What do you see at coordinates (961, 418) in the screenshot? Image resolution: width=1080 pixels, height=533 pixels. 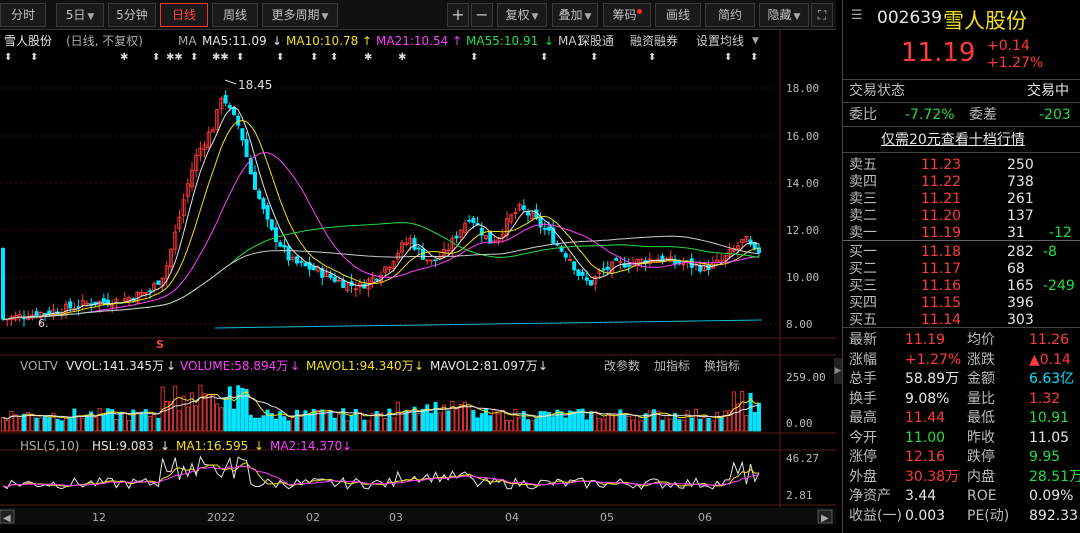 I see `stat-row: 最高 11.44 最低 10.91` at bounding box center [961, 418].